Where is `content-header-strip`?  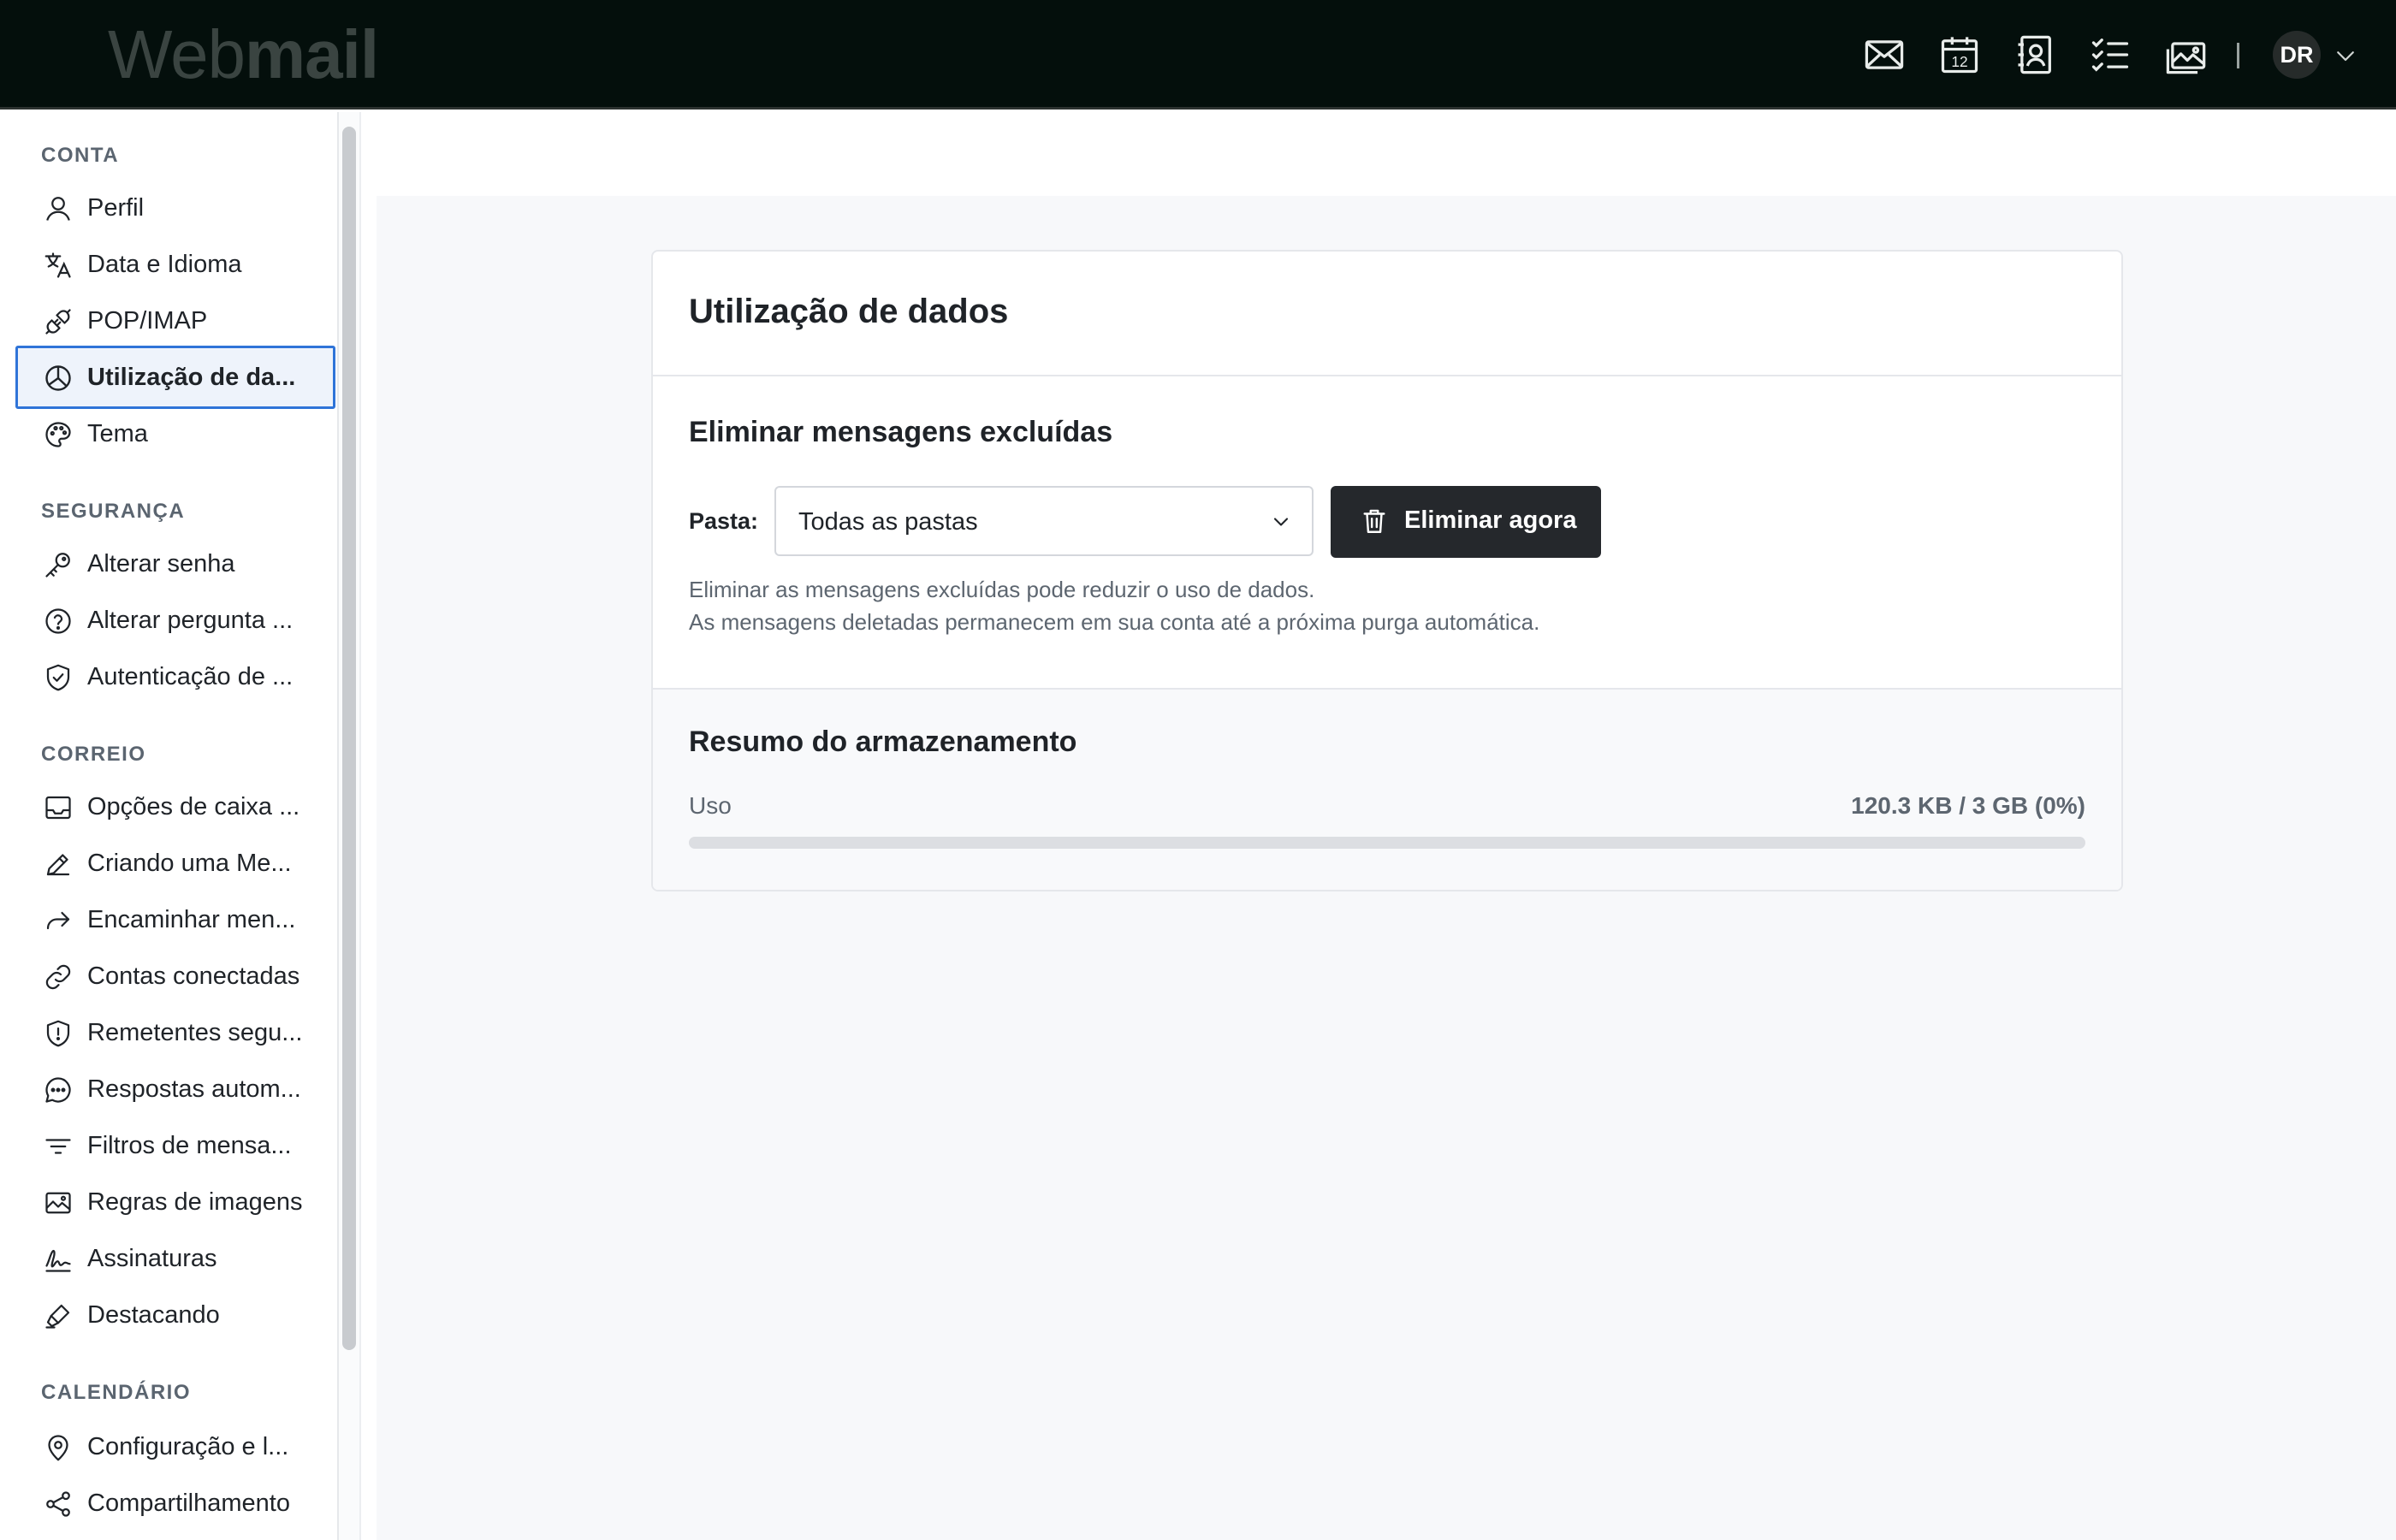 content-header-strip is located at coordinates (1380, 154).